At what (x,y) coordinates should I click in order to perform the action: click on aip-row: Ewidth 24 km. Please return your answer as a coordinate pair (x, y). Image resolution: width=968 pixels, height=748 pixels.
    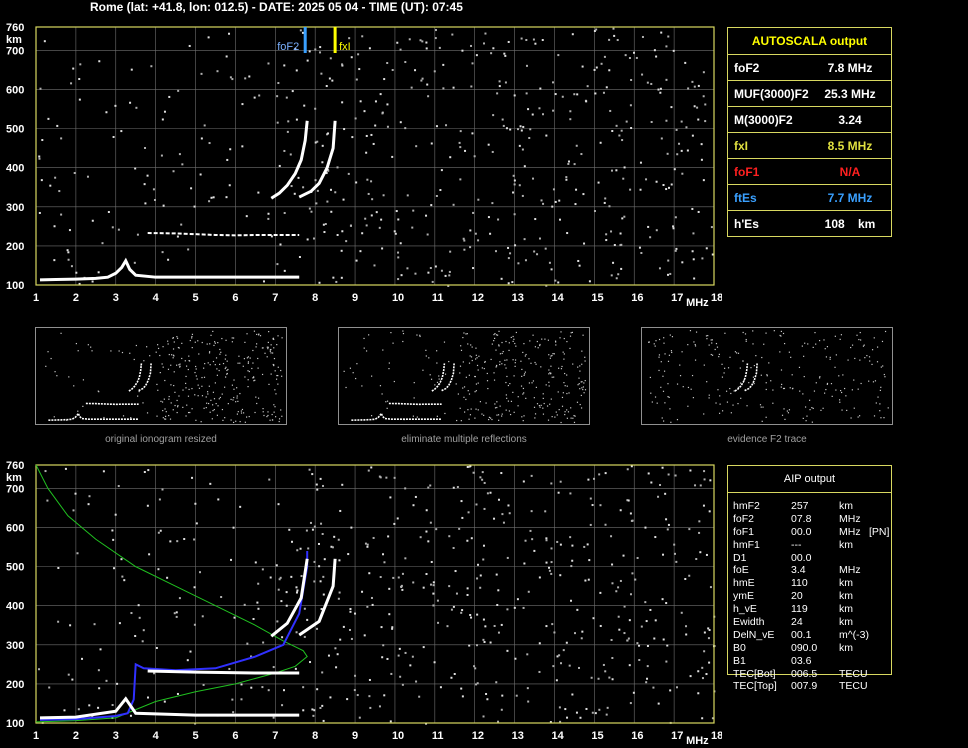
    Looking at the image, I should click on (811, 622).